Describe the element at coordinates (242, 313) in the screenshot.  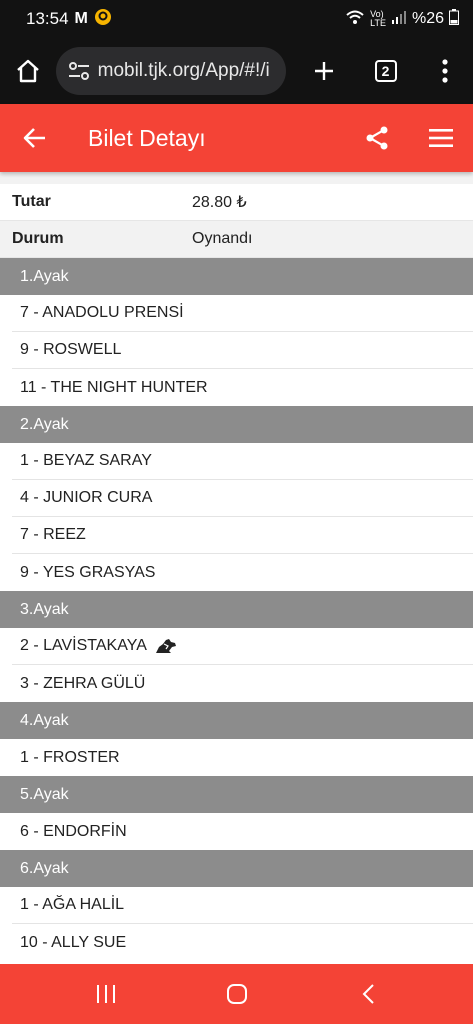
I see `horse-row: 7 - ANADOLU PRENSİ` at that location.